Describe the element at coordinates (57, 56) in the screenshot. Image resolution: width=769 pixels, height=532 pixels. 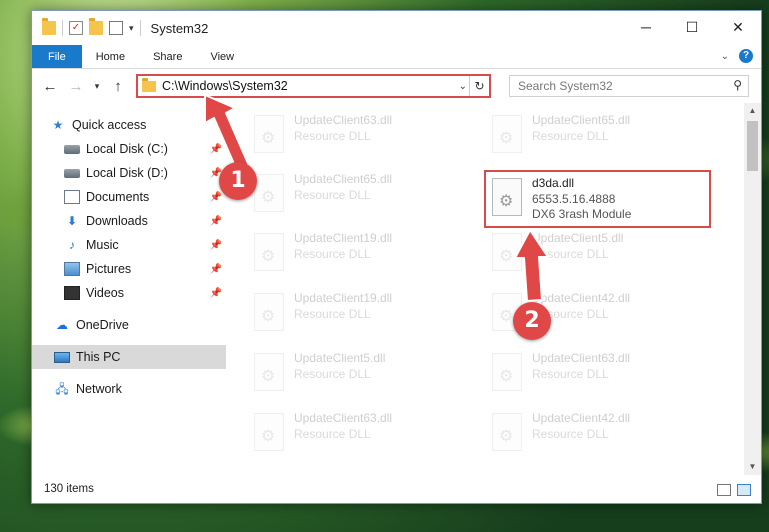
I see `tab-file: File` at that location.